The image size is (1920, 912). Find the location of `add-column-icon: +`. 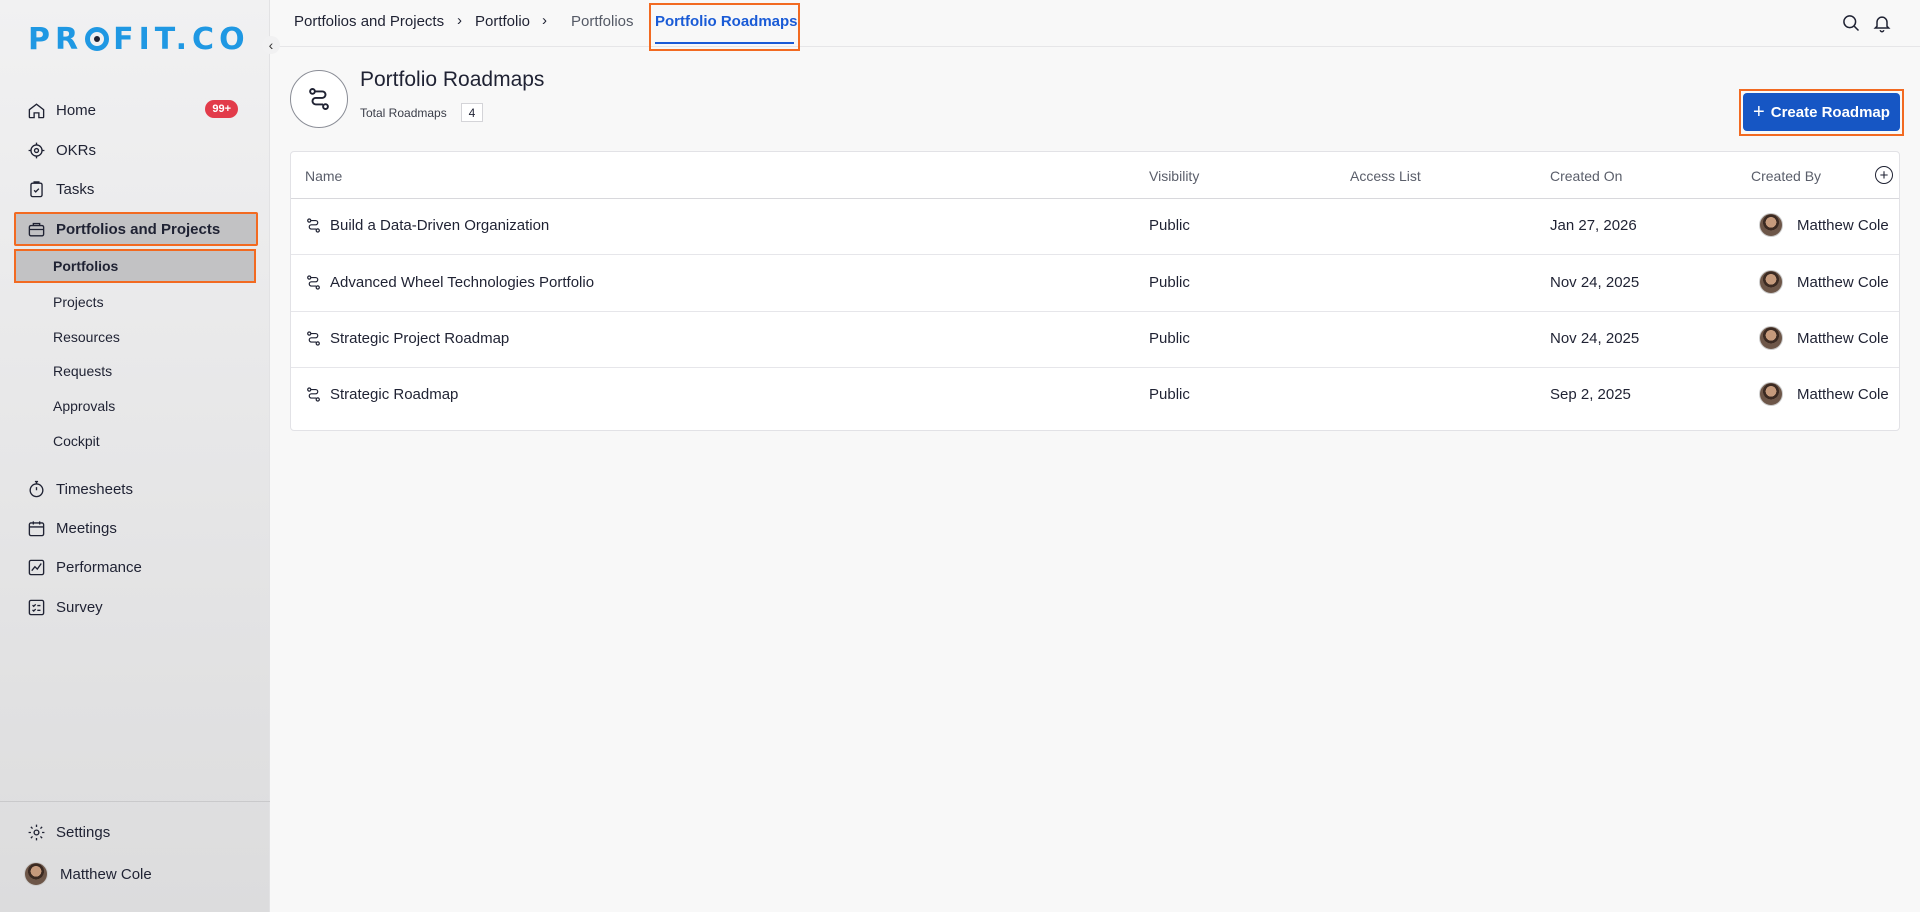

add-column-icon: + is located at coordinates (1884, 175).